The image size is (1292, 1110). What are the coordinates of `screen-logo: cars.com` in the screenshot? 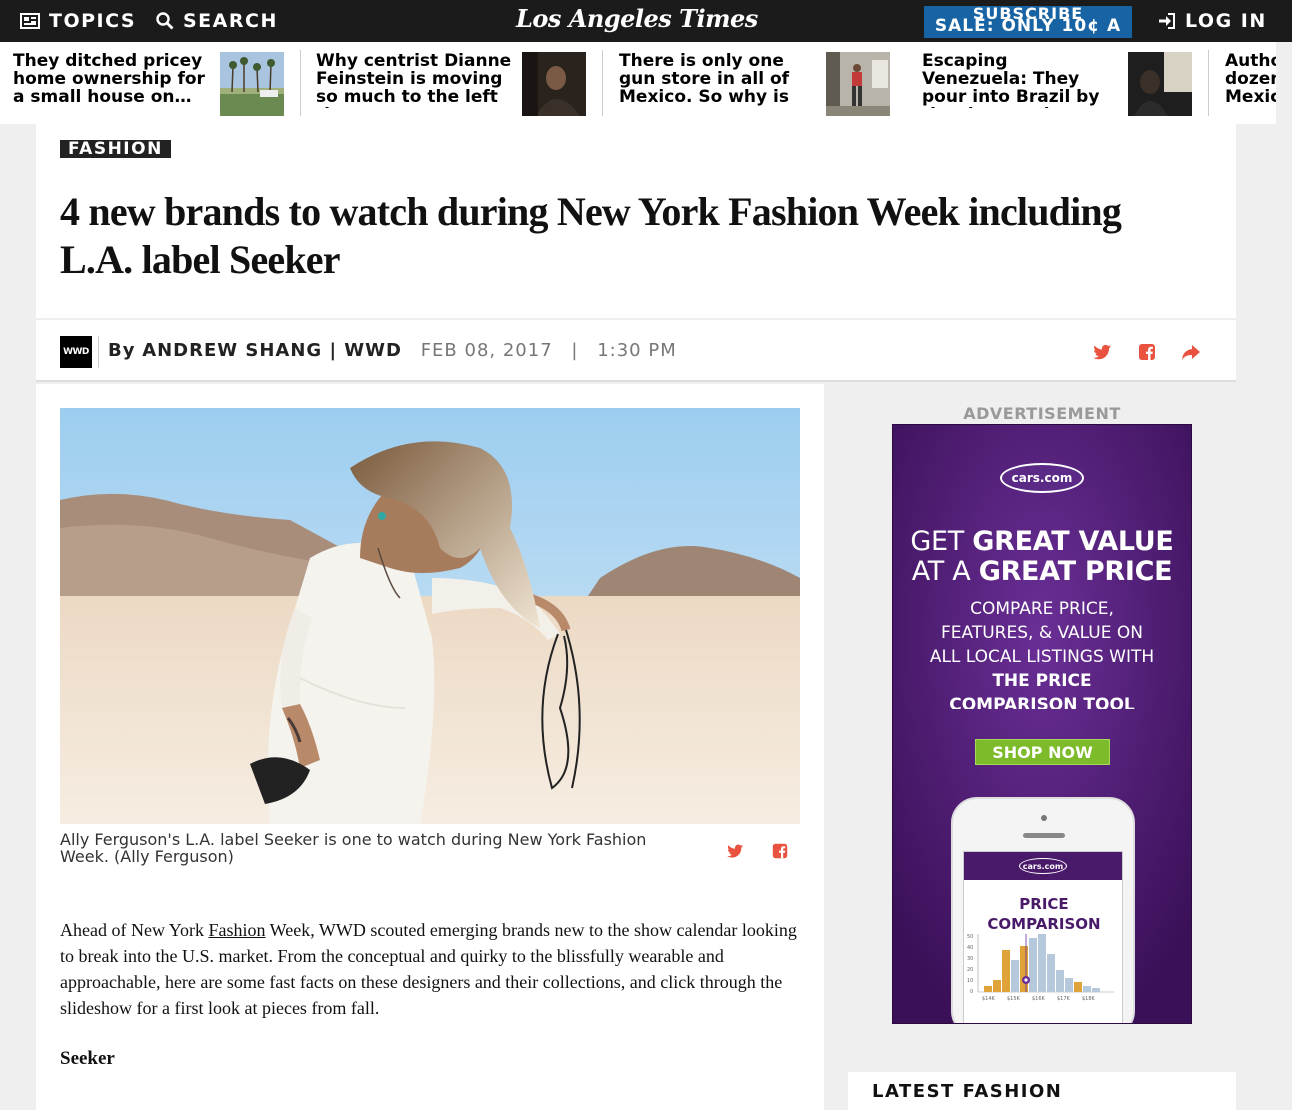 It's located at (1043, 866).